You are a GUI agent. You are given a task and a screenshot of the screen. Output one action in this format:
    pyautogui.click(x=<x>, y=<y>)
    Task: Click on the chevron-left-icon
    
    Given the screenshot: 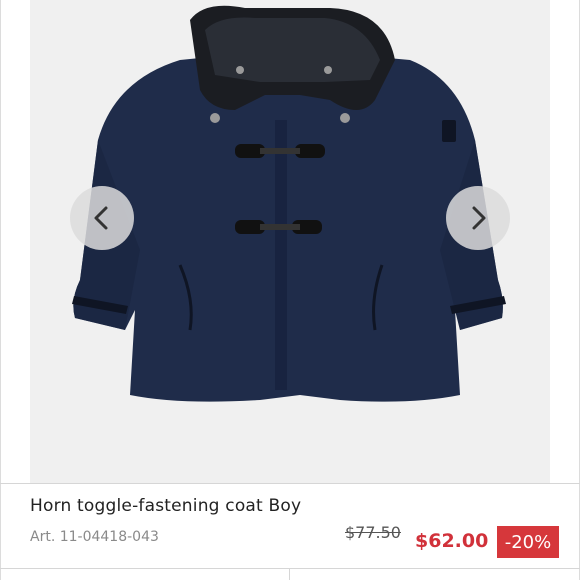 What is the action you would take?
    pyautogui.click(x=101, y=218)
    